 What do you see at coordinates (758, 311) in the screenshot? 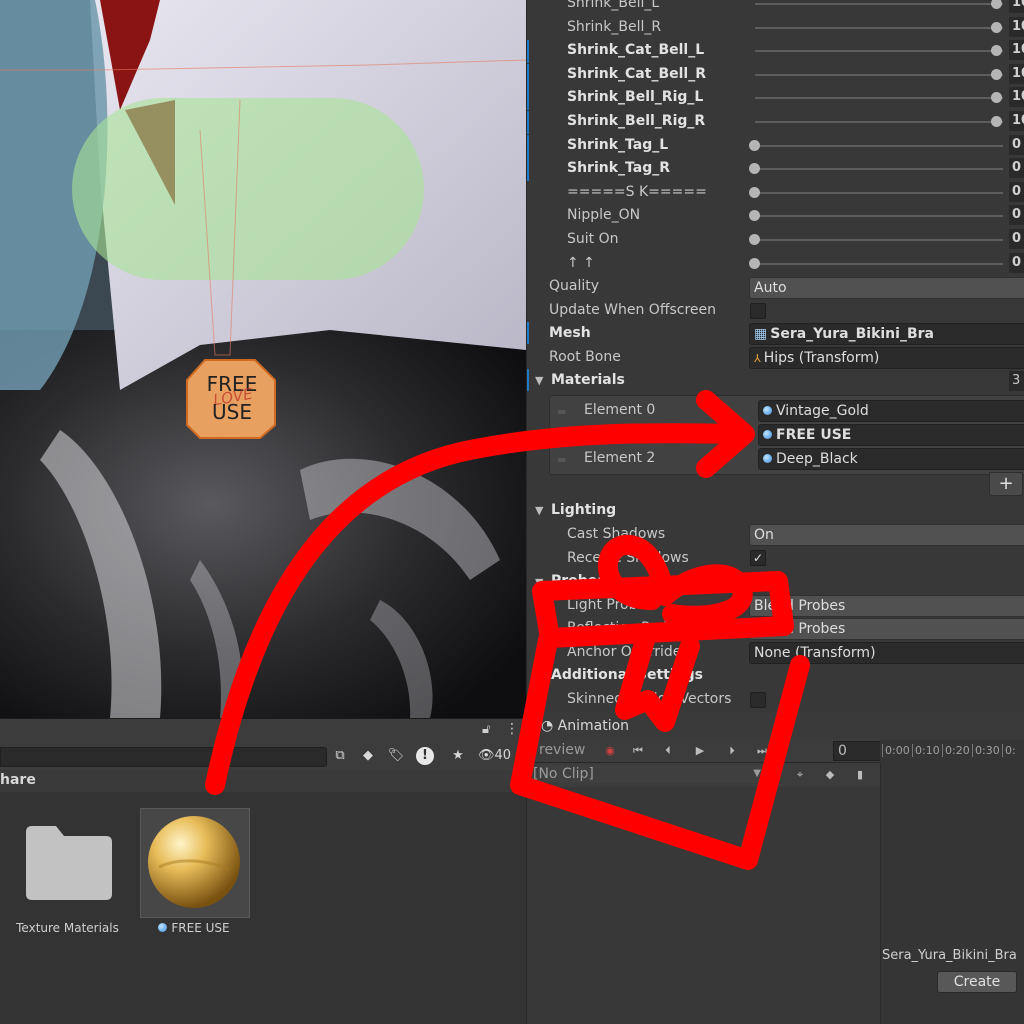
I see `update-when-offscreen-checkbox` at bounding box center [758, 311].